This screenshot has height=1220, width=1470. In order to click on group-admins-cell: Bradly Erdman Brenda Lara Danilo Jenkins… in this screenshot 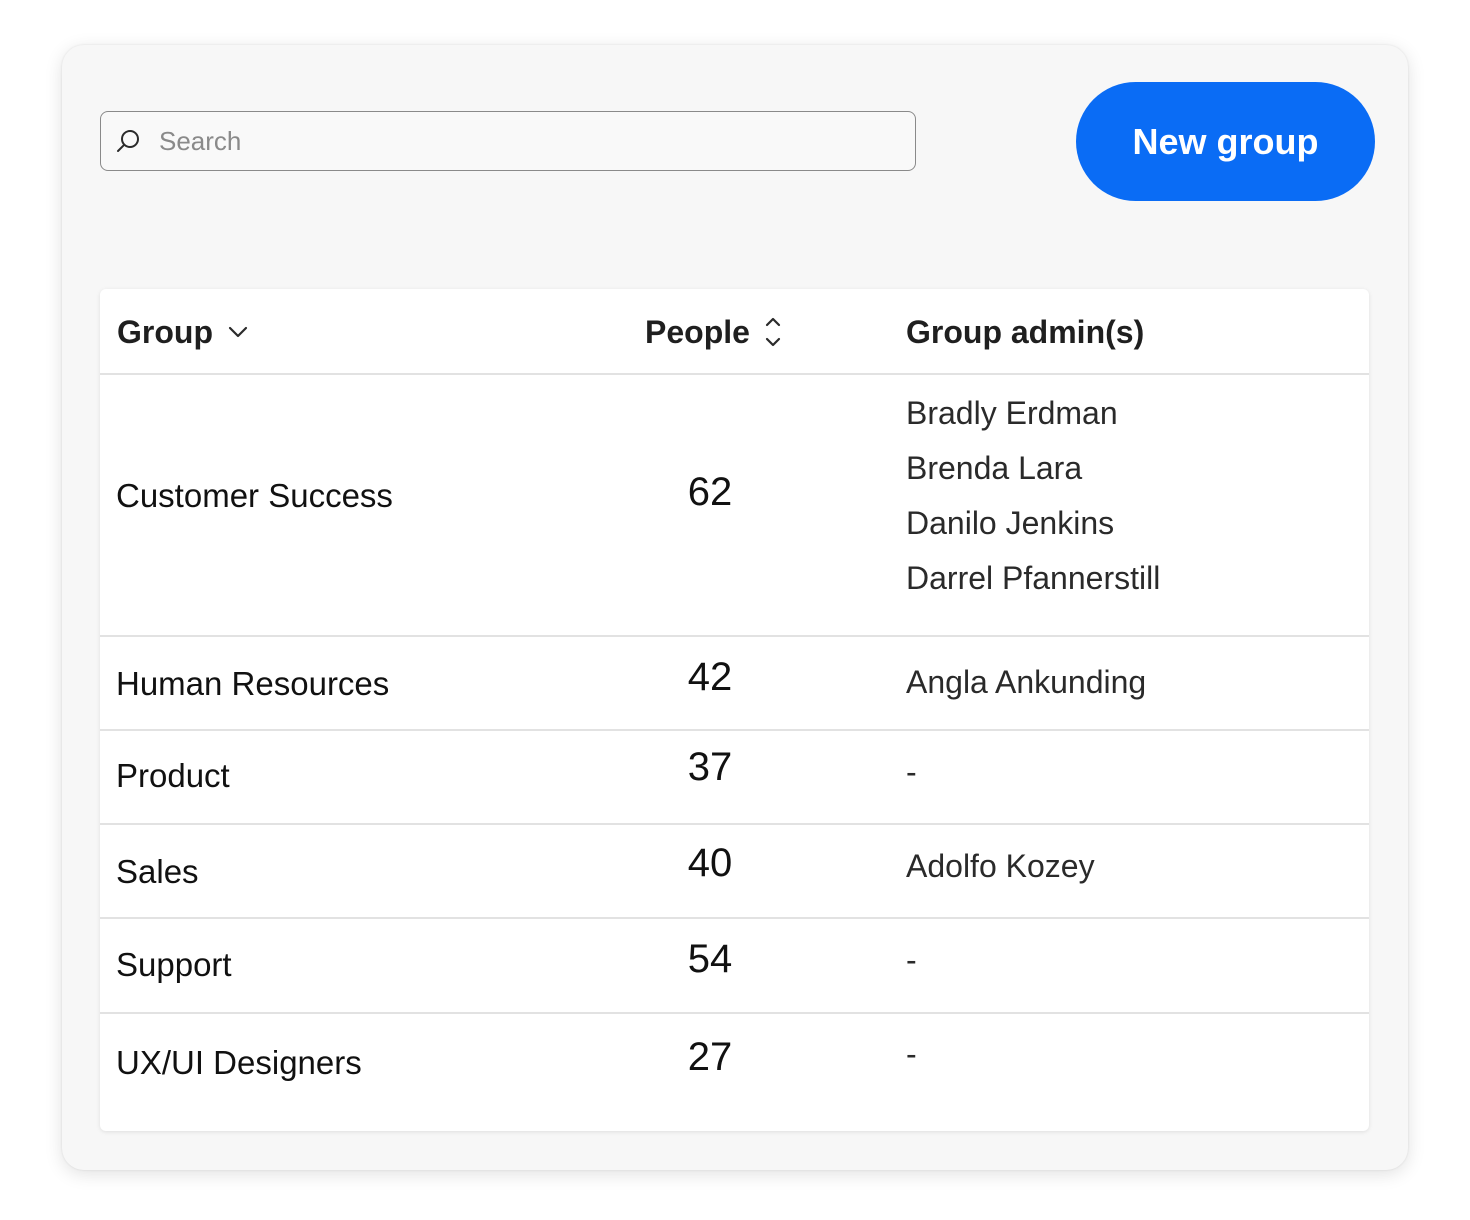, I will do `click(1033, 496)`.